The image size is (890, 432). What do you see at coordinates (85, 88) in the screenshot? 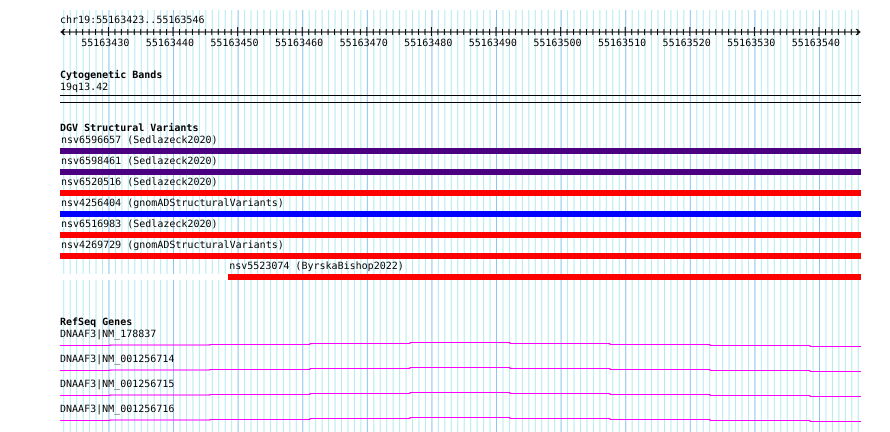
I see `band-label: 19q13.42` at bounding box center [85, 88].